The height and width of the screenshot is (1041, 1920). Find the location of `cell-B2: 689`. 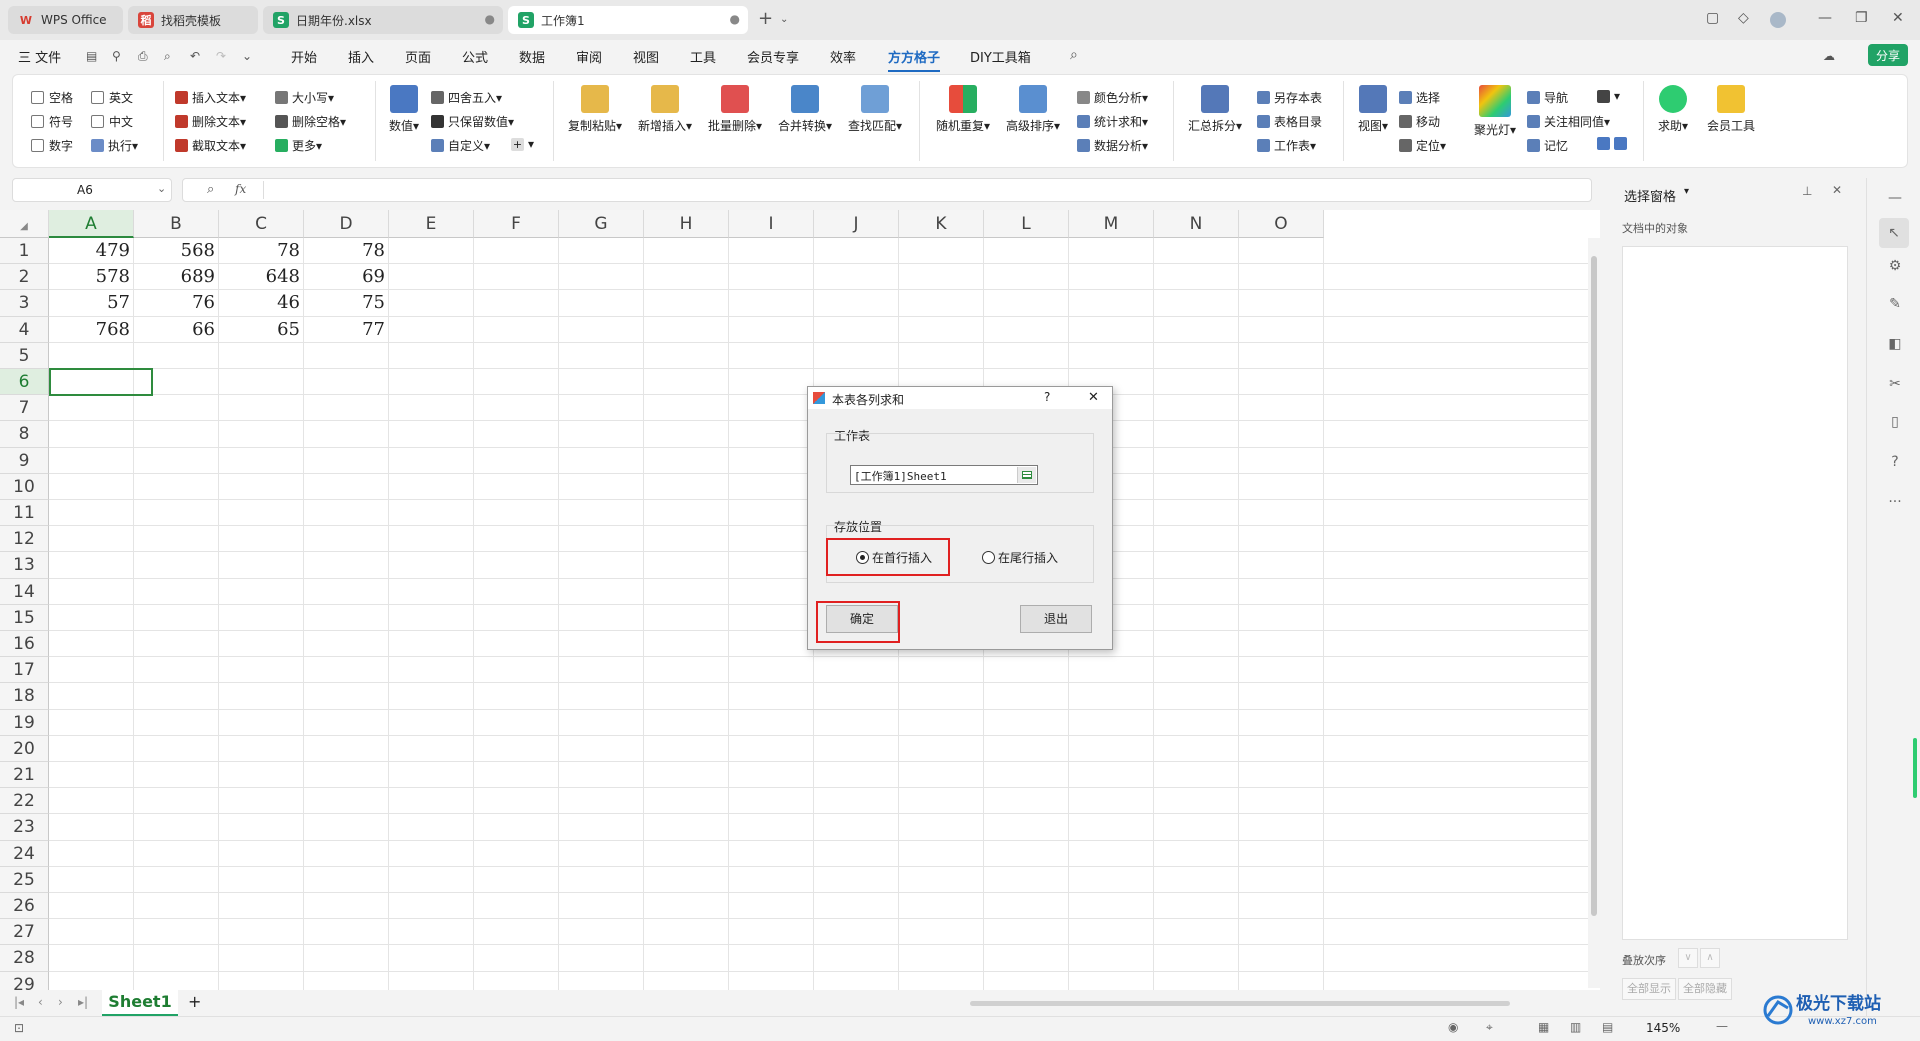

cell-B2: 689 is located at coordinates (176, 277).